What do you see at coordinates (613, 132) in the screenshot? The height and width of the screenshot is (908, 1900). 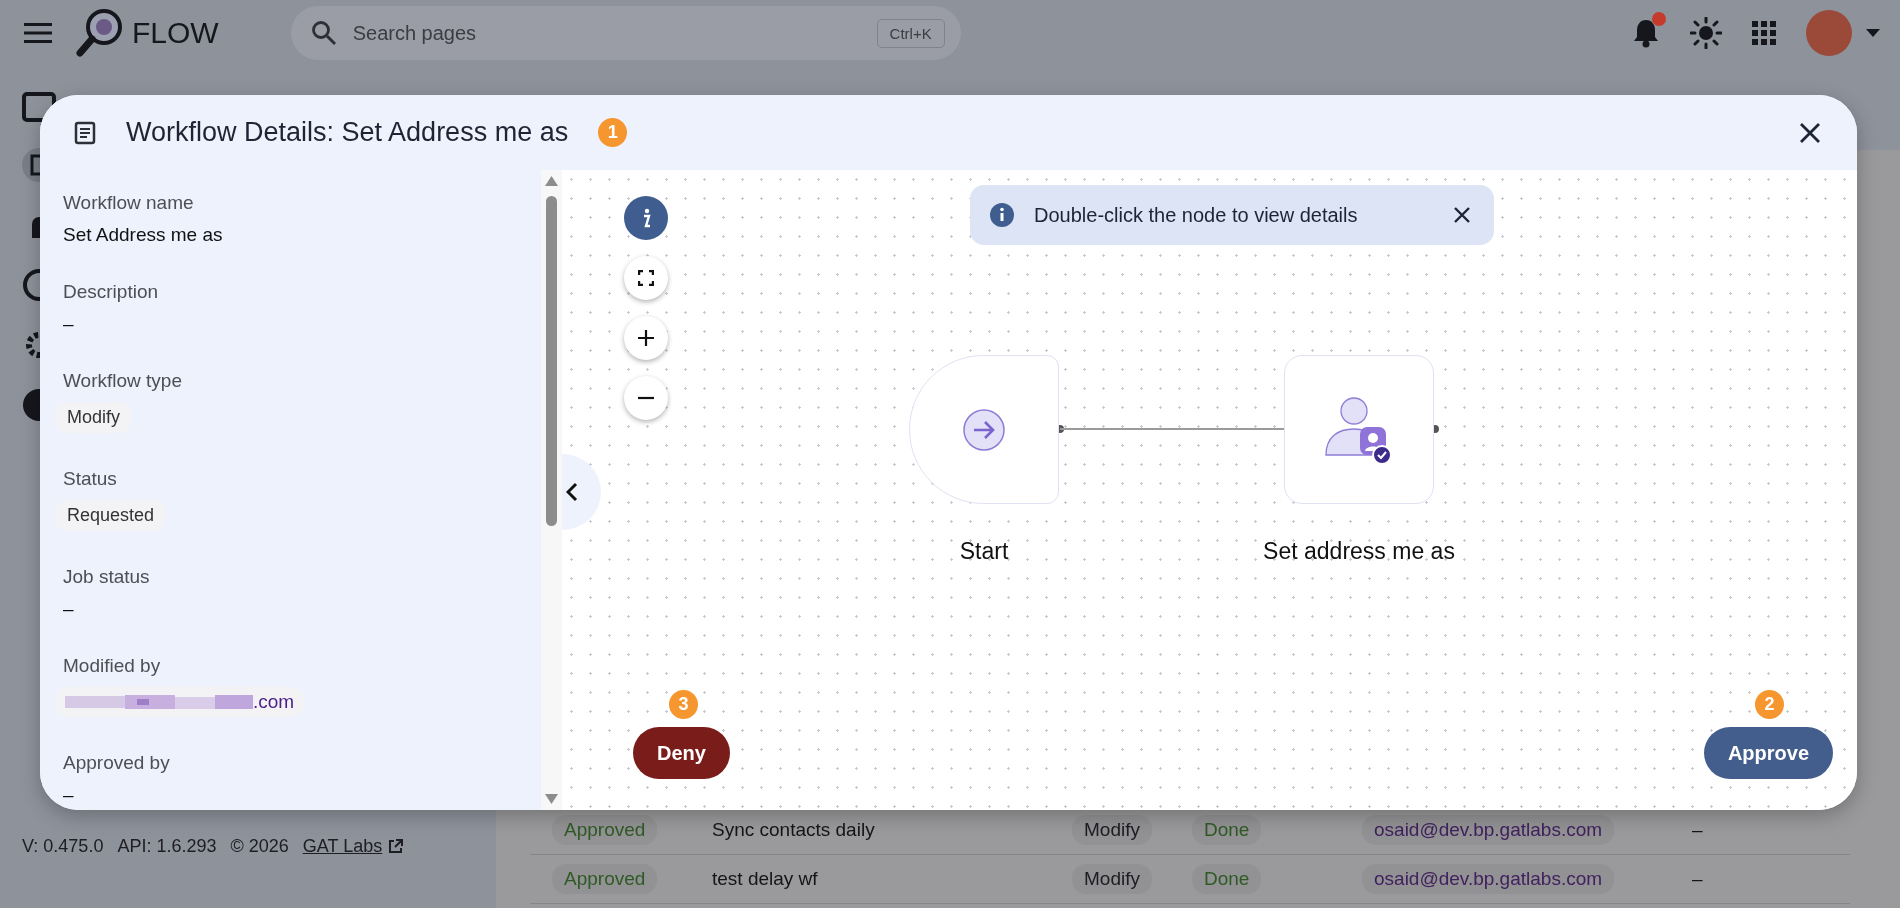 I see `step-badge: 1` at bounding box center [613, 132].